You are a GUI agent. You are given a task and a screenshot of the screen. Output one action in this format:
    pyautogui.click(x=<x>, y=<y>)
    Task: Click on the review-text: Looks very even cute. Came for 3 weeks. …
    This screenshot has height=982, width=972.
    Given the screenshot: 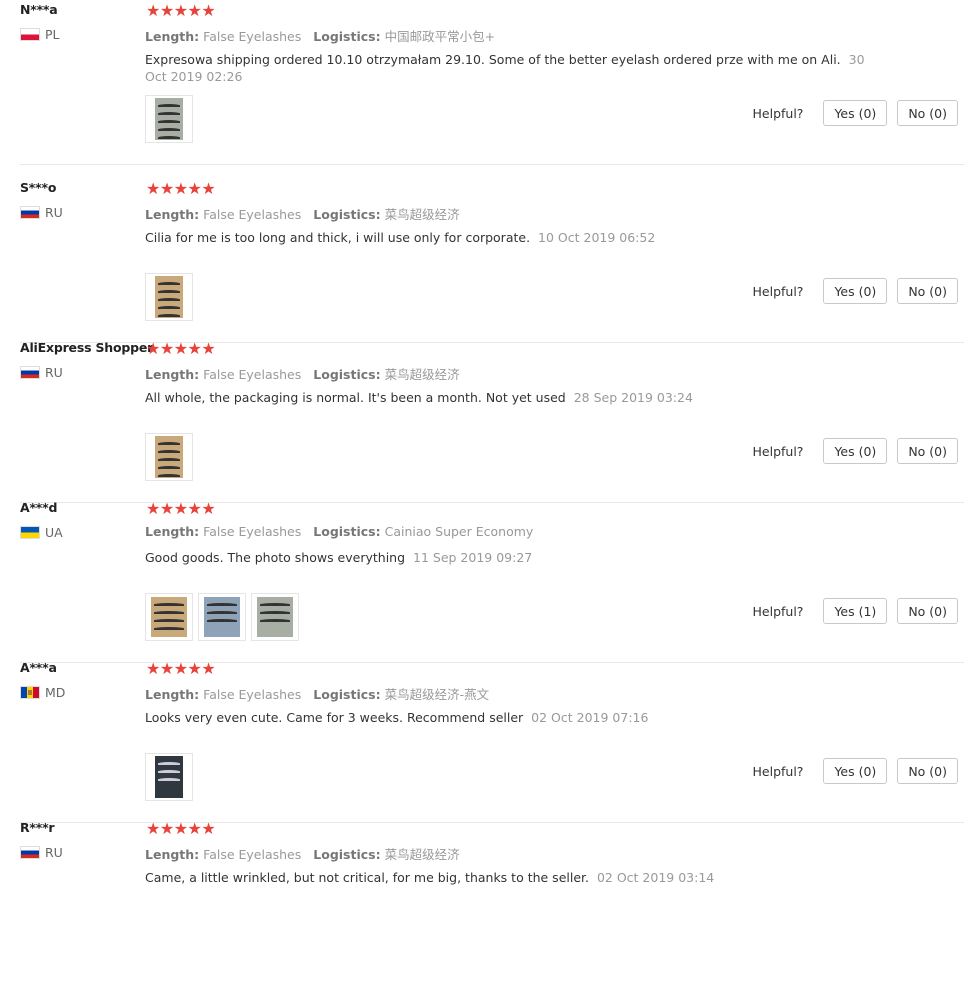 What is the action you would take?
    pyautogui.click(x=334, y=717)
    